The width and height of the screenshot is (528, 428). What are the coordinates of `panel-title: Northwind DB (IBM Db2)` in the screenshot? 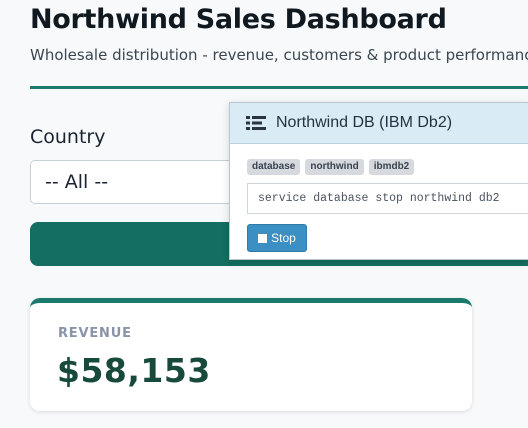 It's located at (364, 122).